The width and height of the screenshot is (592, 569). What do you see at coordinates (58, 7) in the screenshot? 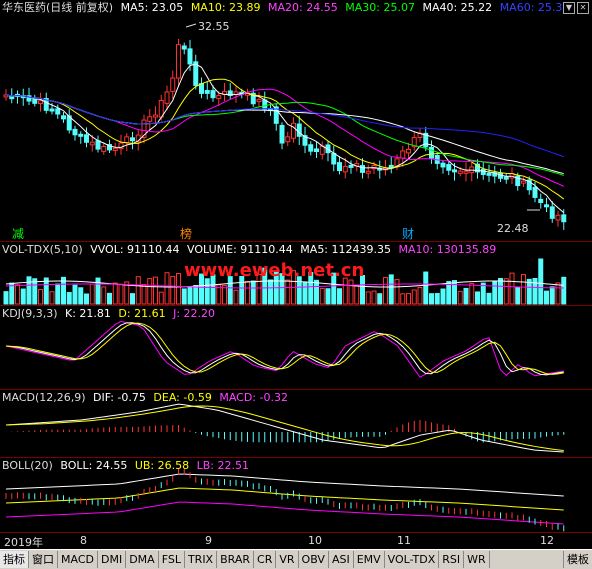
I see `stock-title: 华东医药(日线 前复权)` at bounding box center [58, 7].